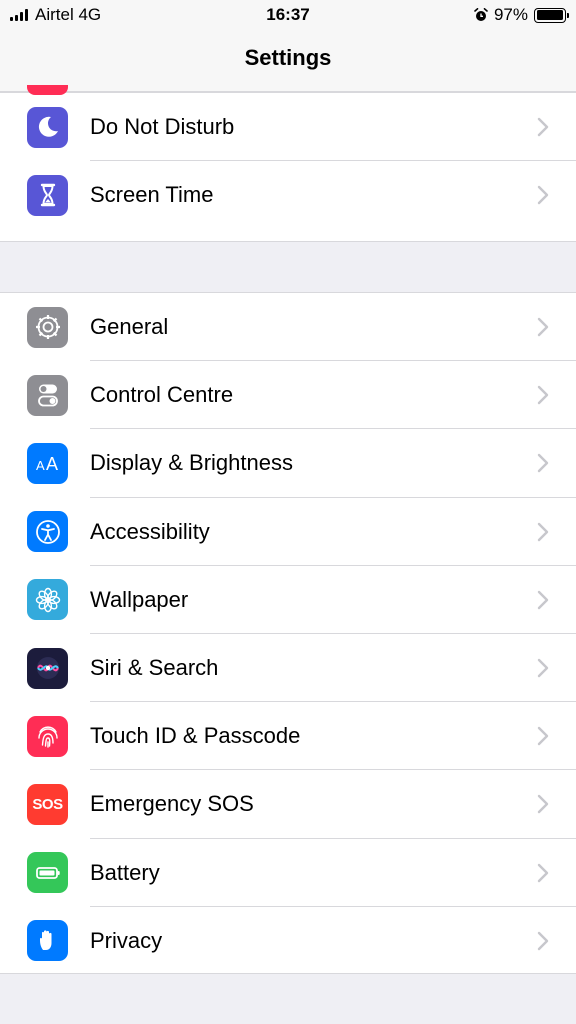  I want to click on settings-row-wallpaper: Wallpaper, so click(288, 600).